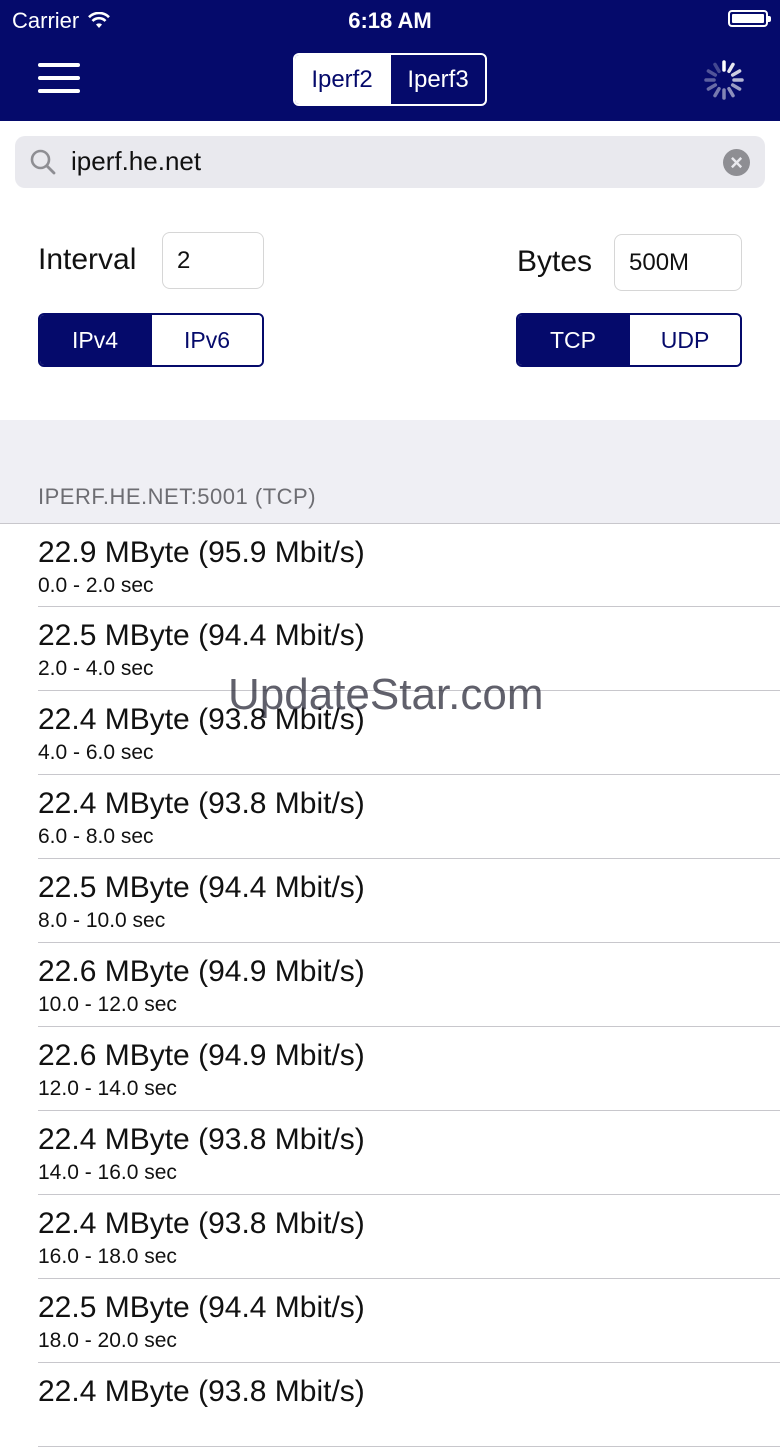  I want to click on search-input-value: iperf.he.net, so click(136, 161).